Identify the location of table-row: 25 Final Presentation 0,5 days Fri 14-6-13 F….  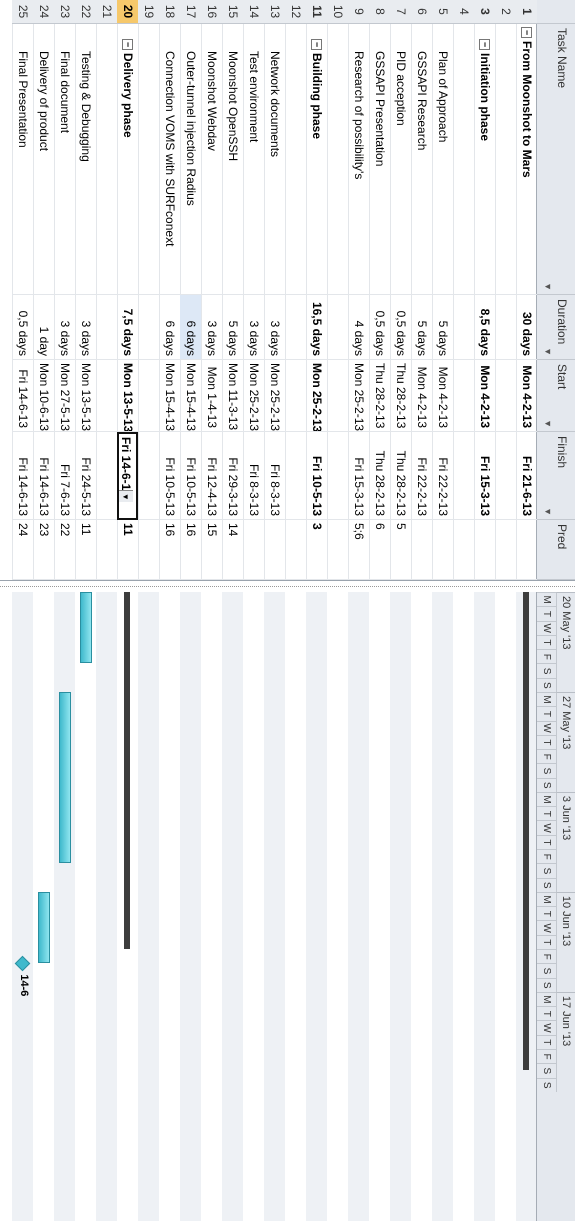
(22, 290).